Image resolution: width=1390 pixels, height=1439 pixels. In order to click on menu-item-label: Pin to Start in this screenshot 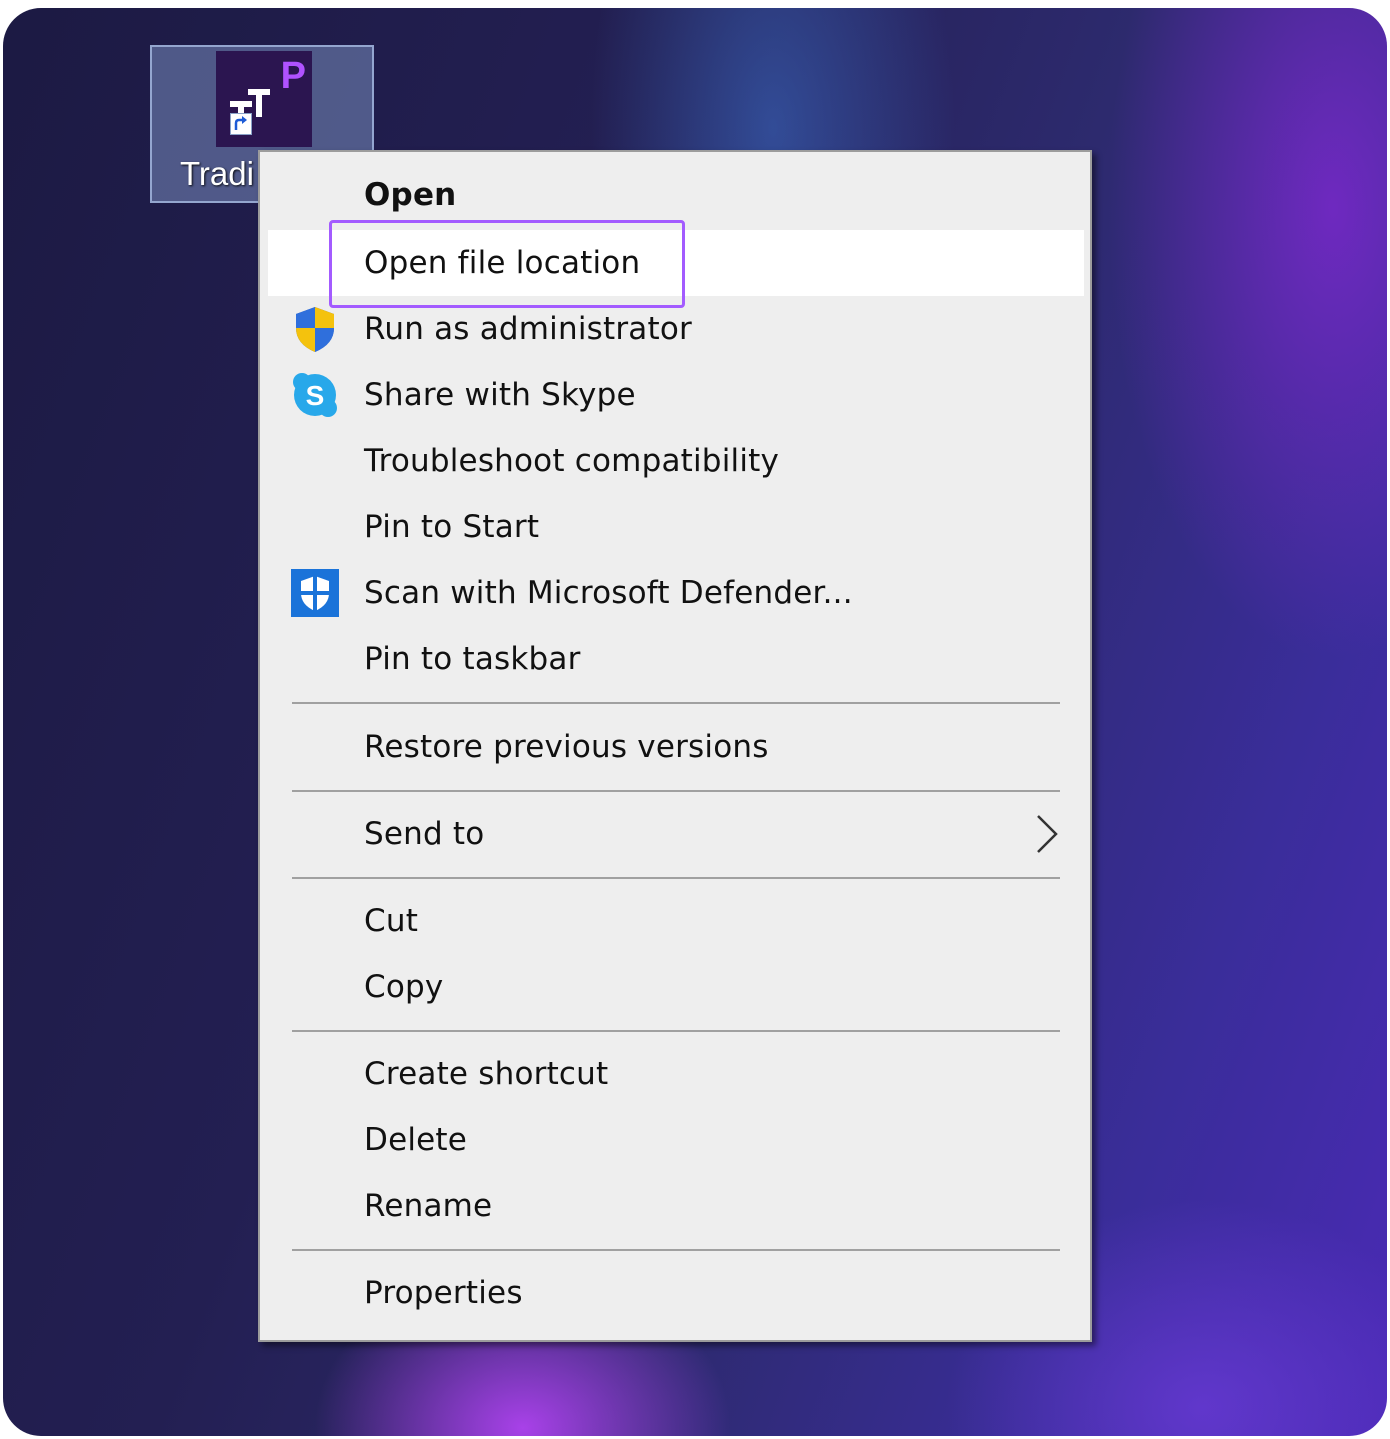, I will do `click(452, 527)`.